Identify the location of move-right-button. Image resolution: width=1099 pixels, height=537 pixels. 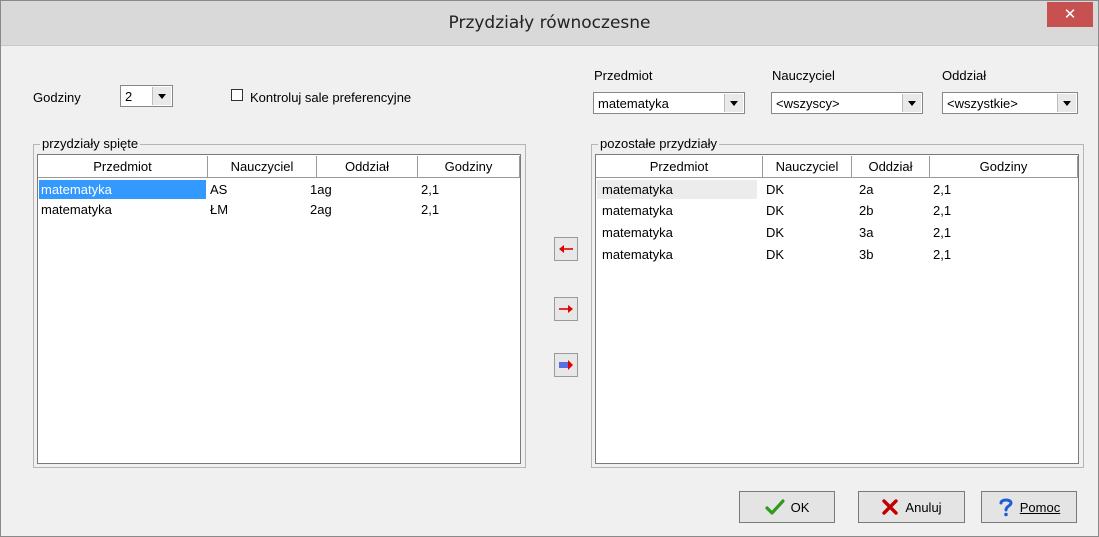
(566, 309).